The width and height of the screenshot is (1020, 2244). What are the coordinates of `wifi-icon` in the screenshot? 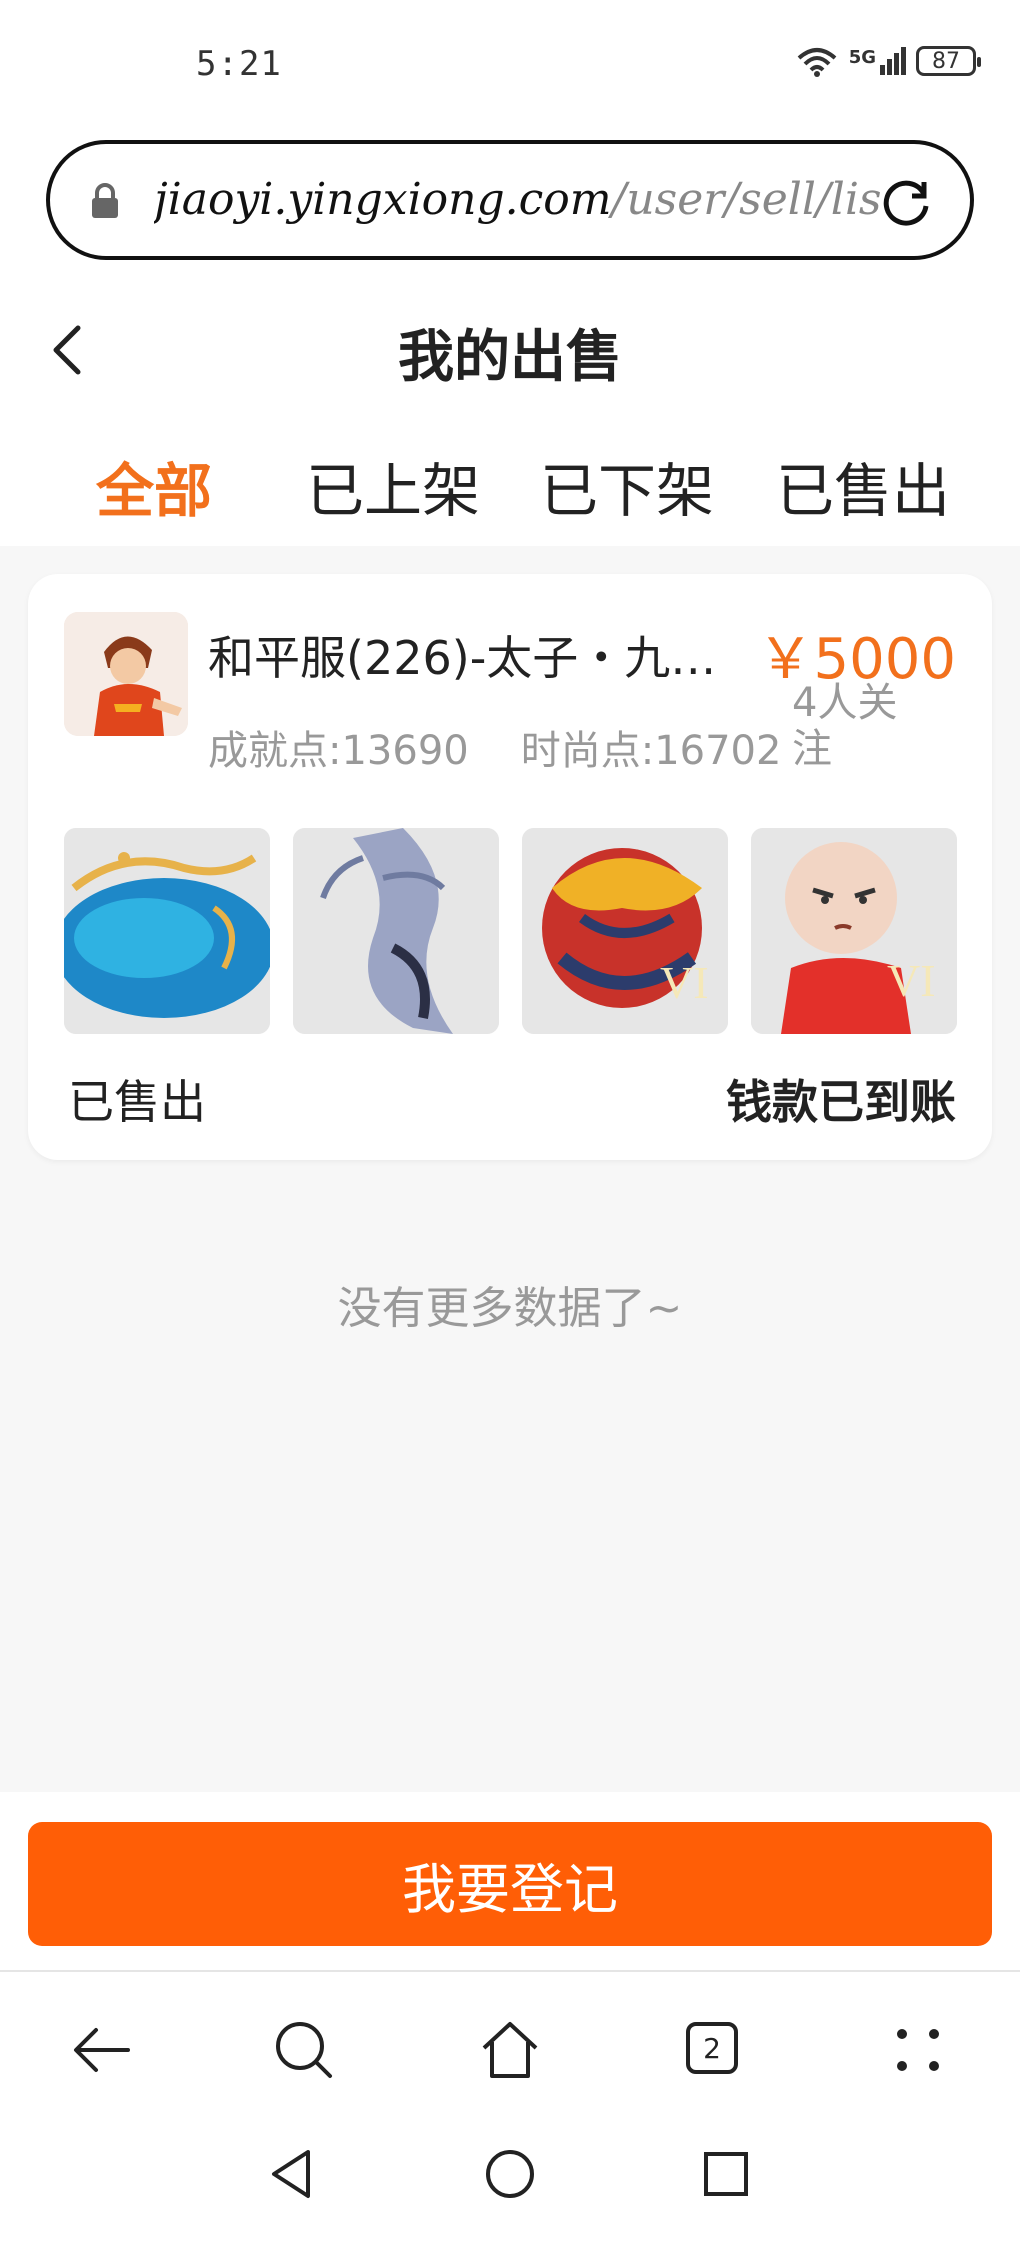 It's located at (817, 62).